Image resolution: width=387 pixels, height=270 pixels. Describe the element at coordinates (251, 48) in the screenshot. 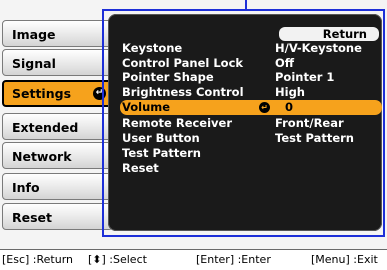

I see `menu-item-keystone: Keystone H/V-Keystone` at that location.